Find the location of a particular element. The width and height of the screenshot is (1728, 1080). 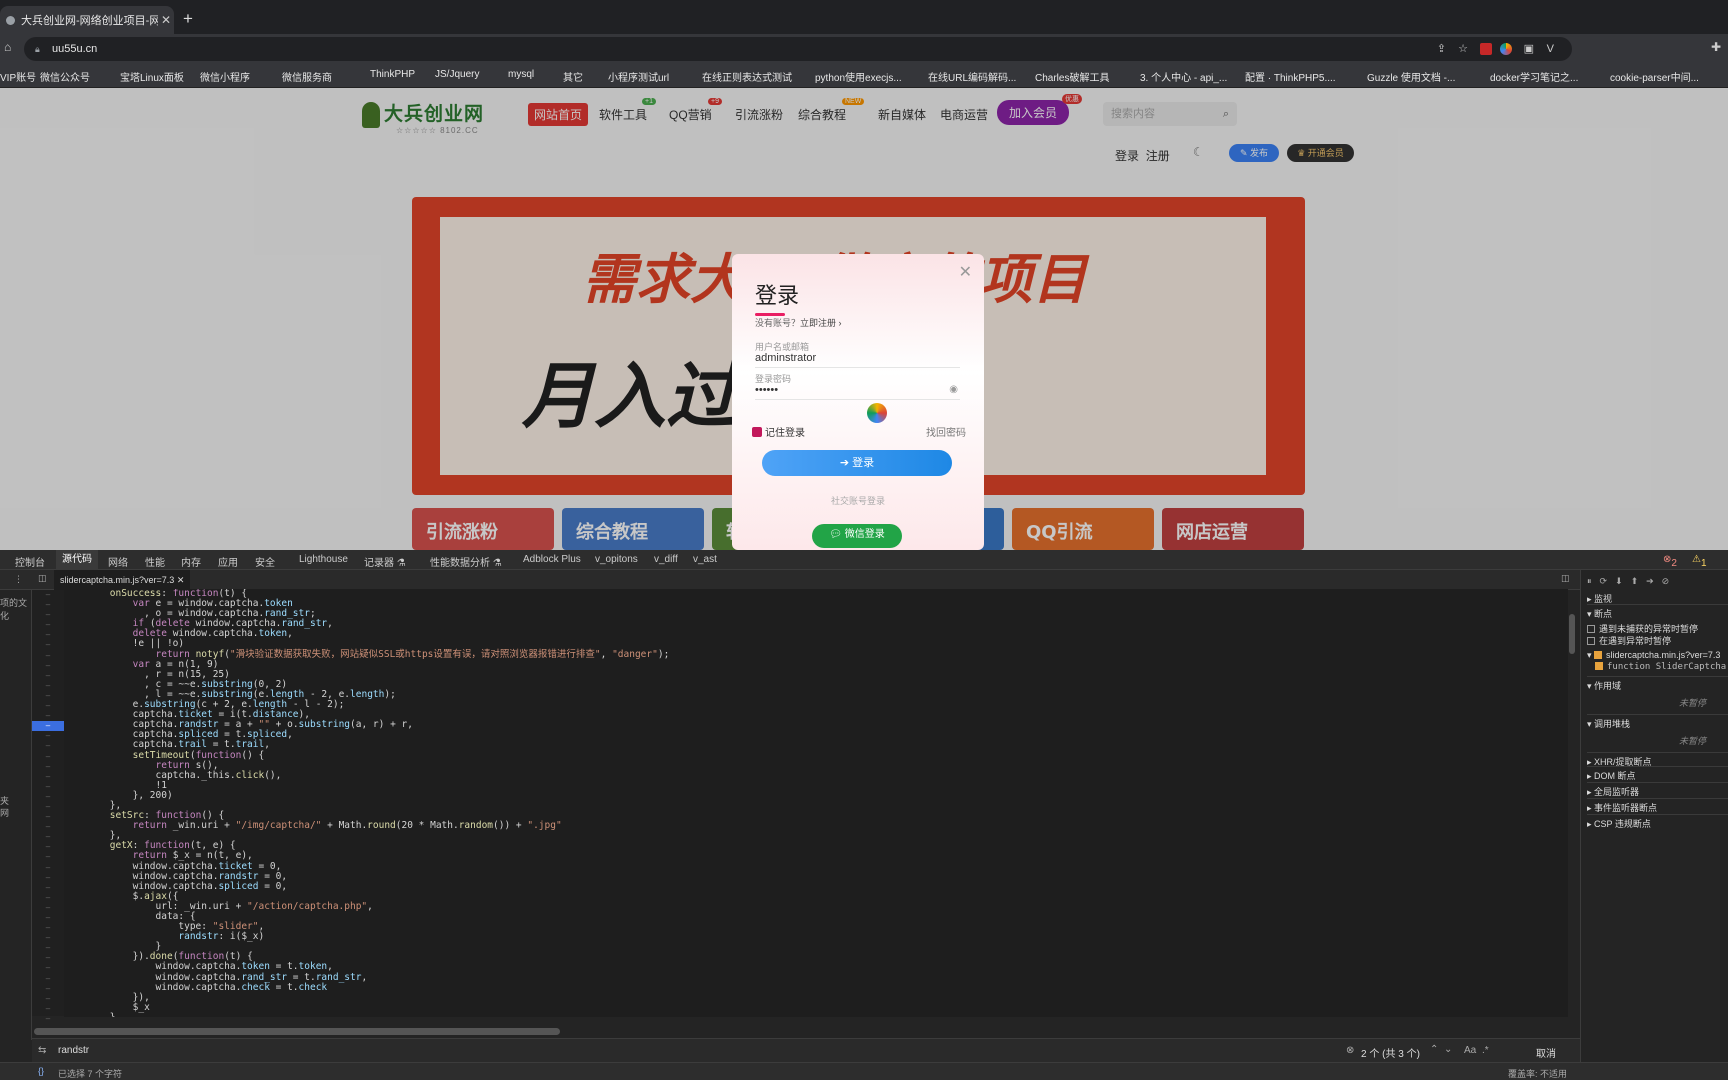

devtools-tab: 性能数据分析 ⚗ is located at coordinates (466, 561).